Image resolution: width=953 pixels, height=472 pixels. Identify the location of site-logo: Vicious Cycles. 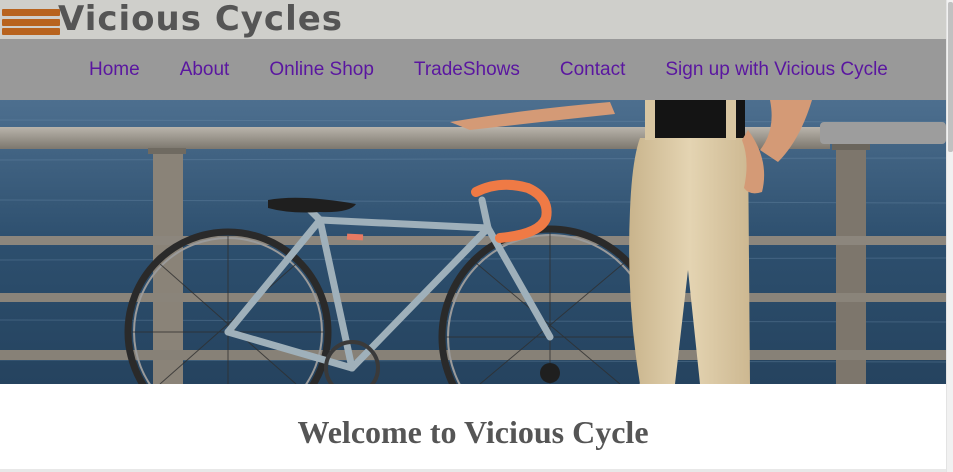
(172, 19).